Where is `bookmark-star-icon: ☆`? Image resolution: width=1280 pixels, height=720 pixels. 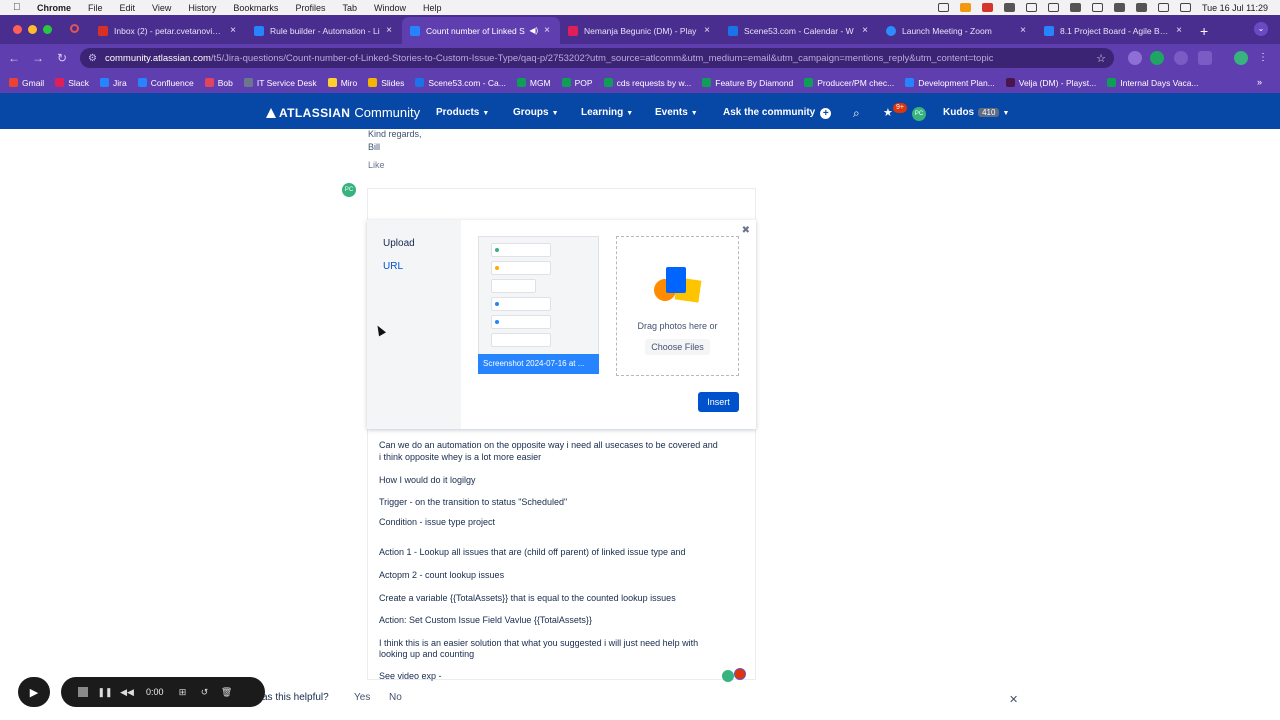
bookmark-star-icon: ☆ is located at coordinates (1101, 58).